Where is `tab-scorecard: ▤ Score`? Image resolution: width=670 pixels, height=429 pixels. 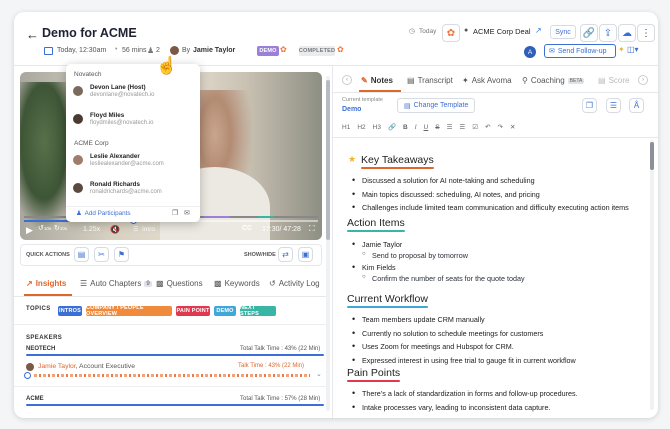
tab-scorecard: ▤ Score is located at coordinates (613, 80).